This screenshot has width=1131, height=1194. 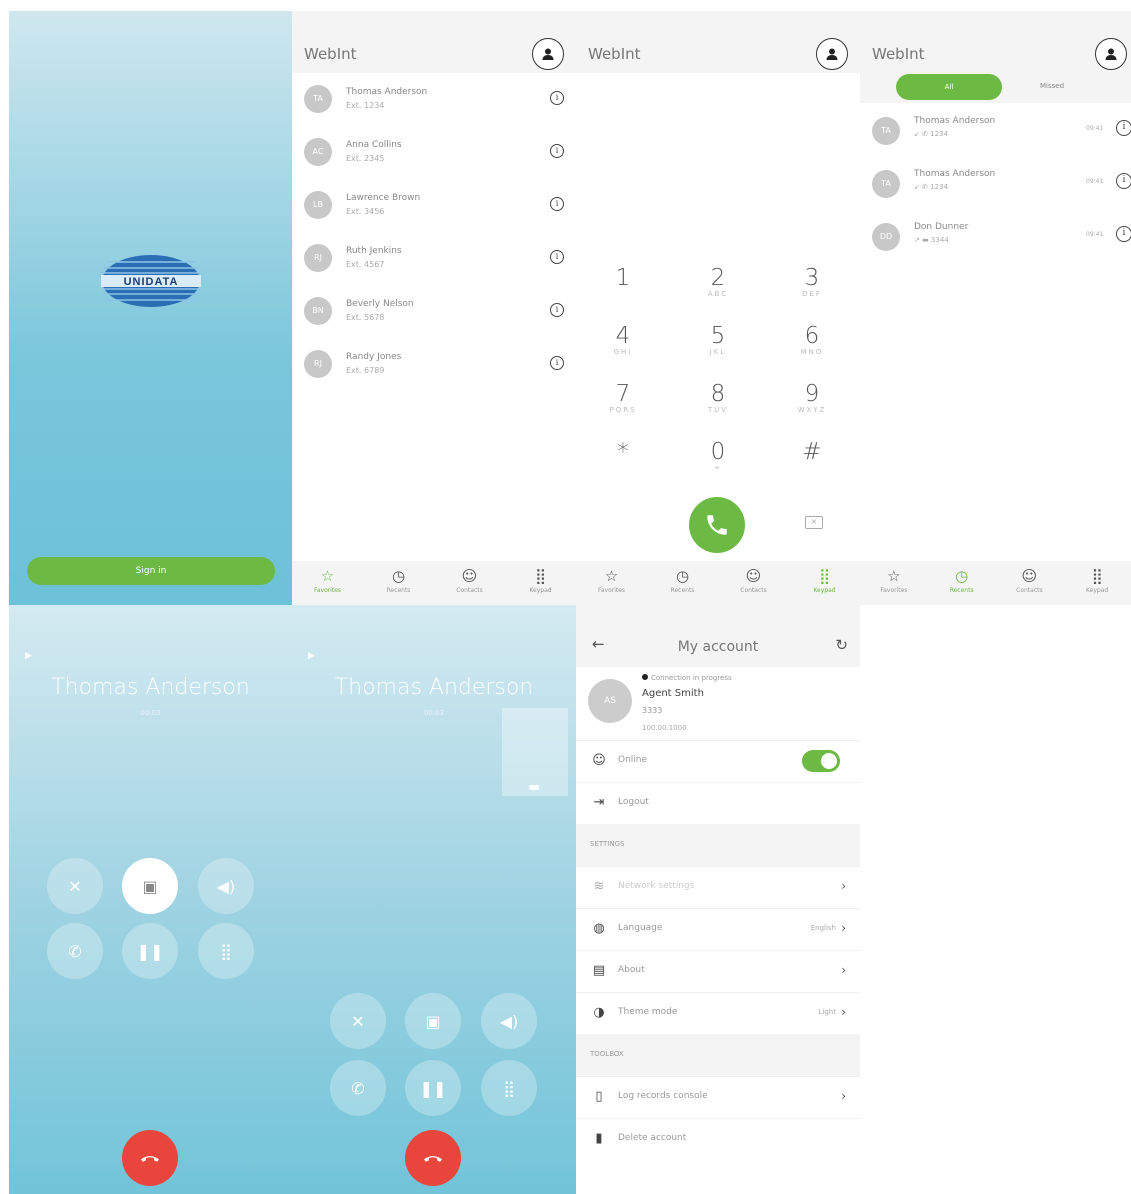 I want to click on camera-switch-icon, so click(x=534, y=787).